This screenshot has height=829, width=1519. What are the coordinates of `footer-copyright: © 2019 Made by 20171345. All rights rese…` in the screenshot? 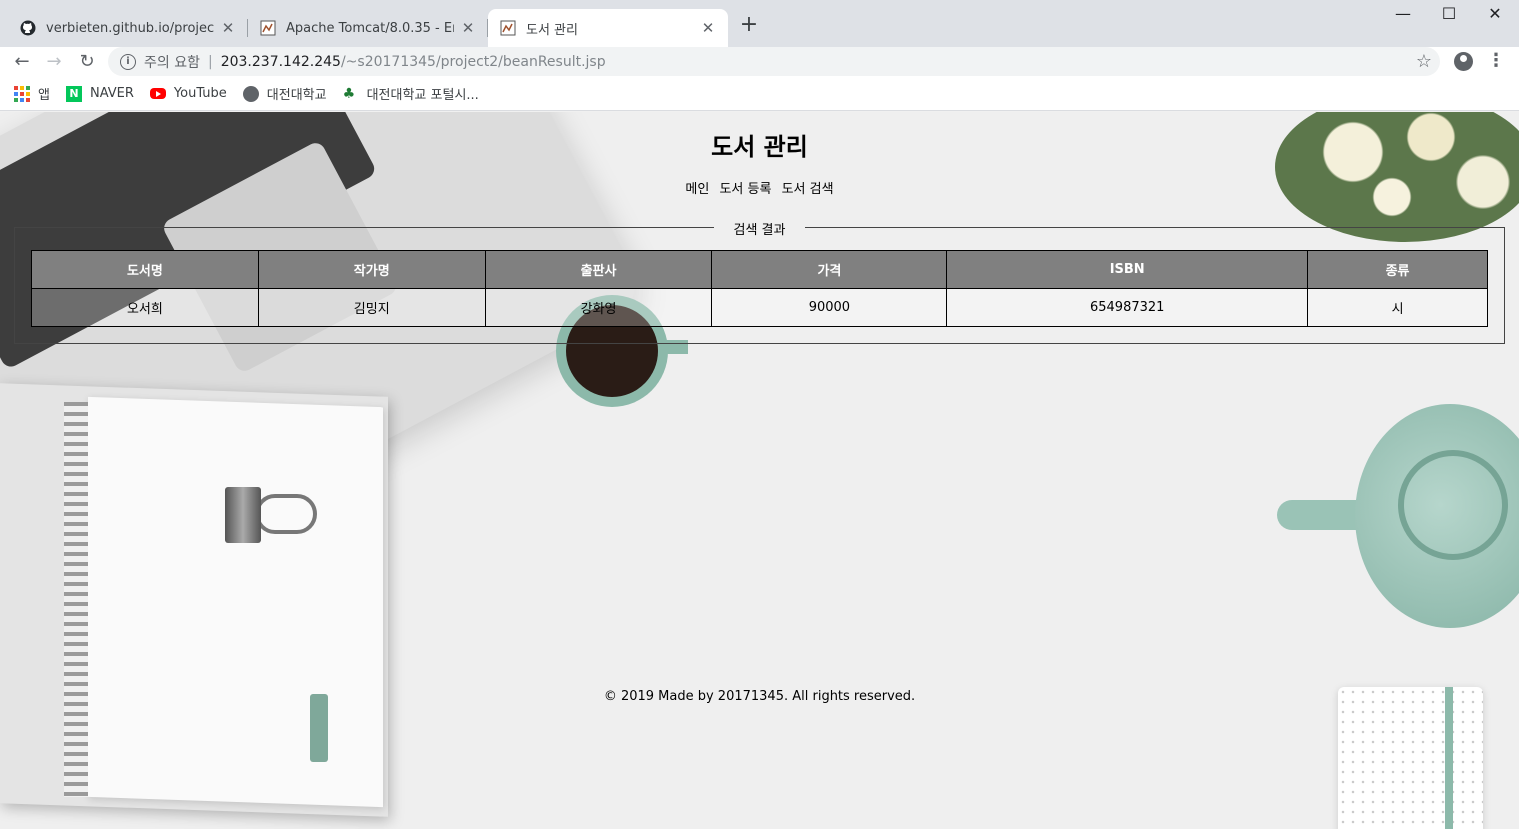 It's located at (759, 696).